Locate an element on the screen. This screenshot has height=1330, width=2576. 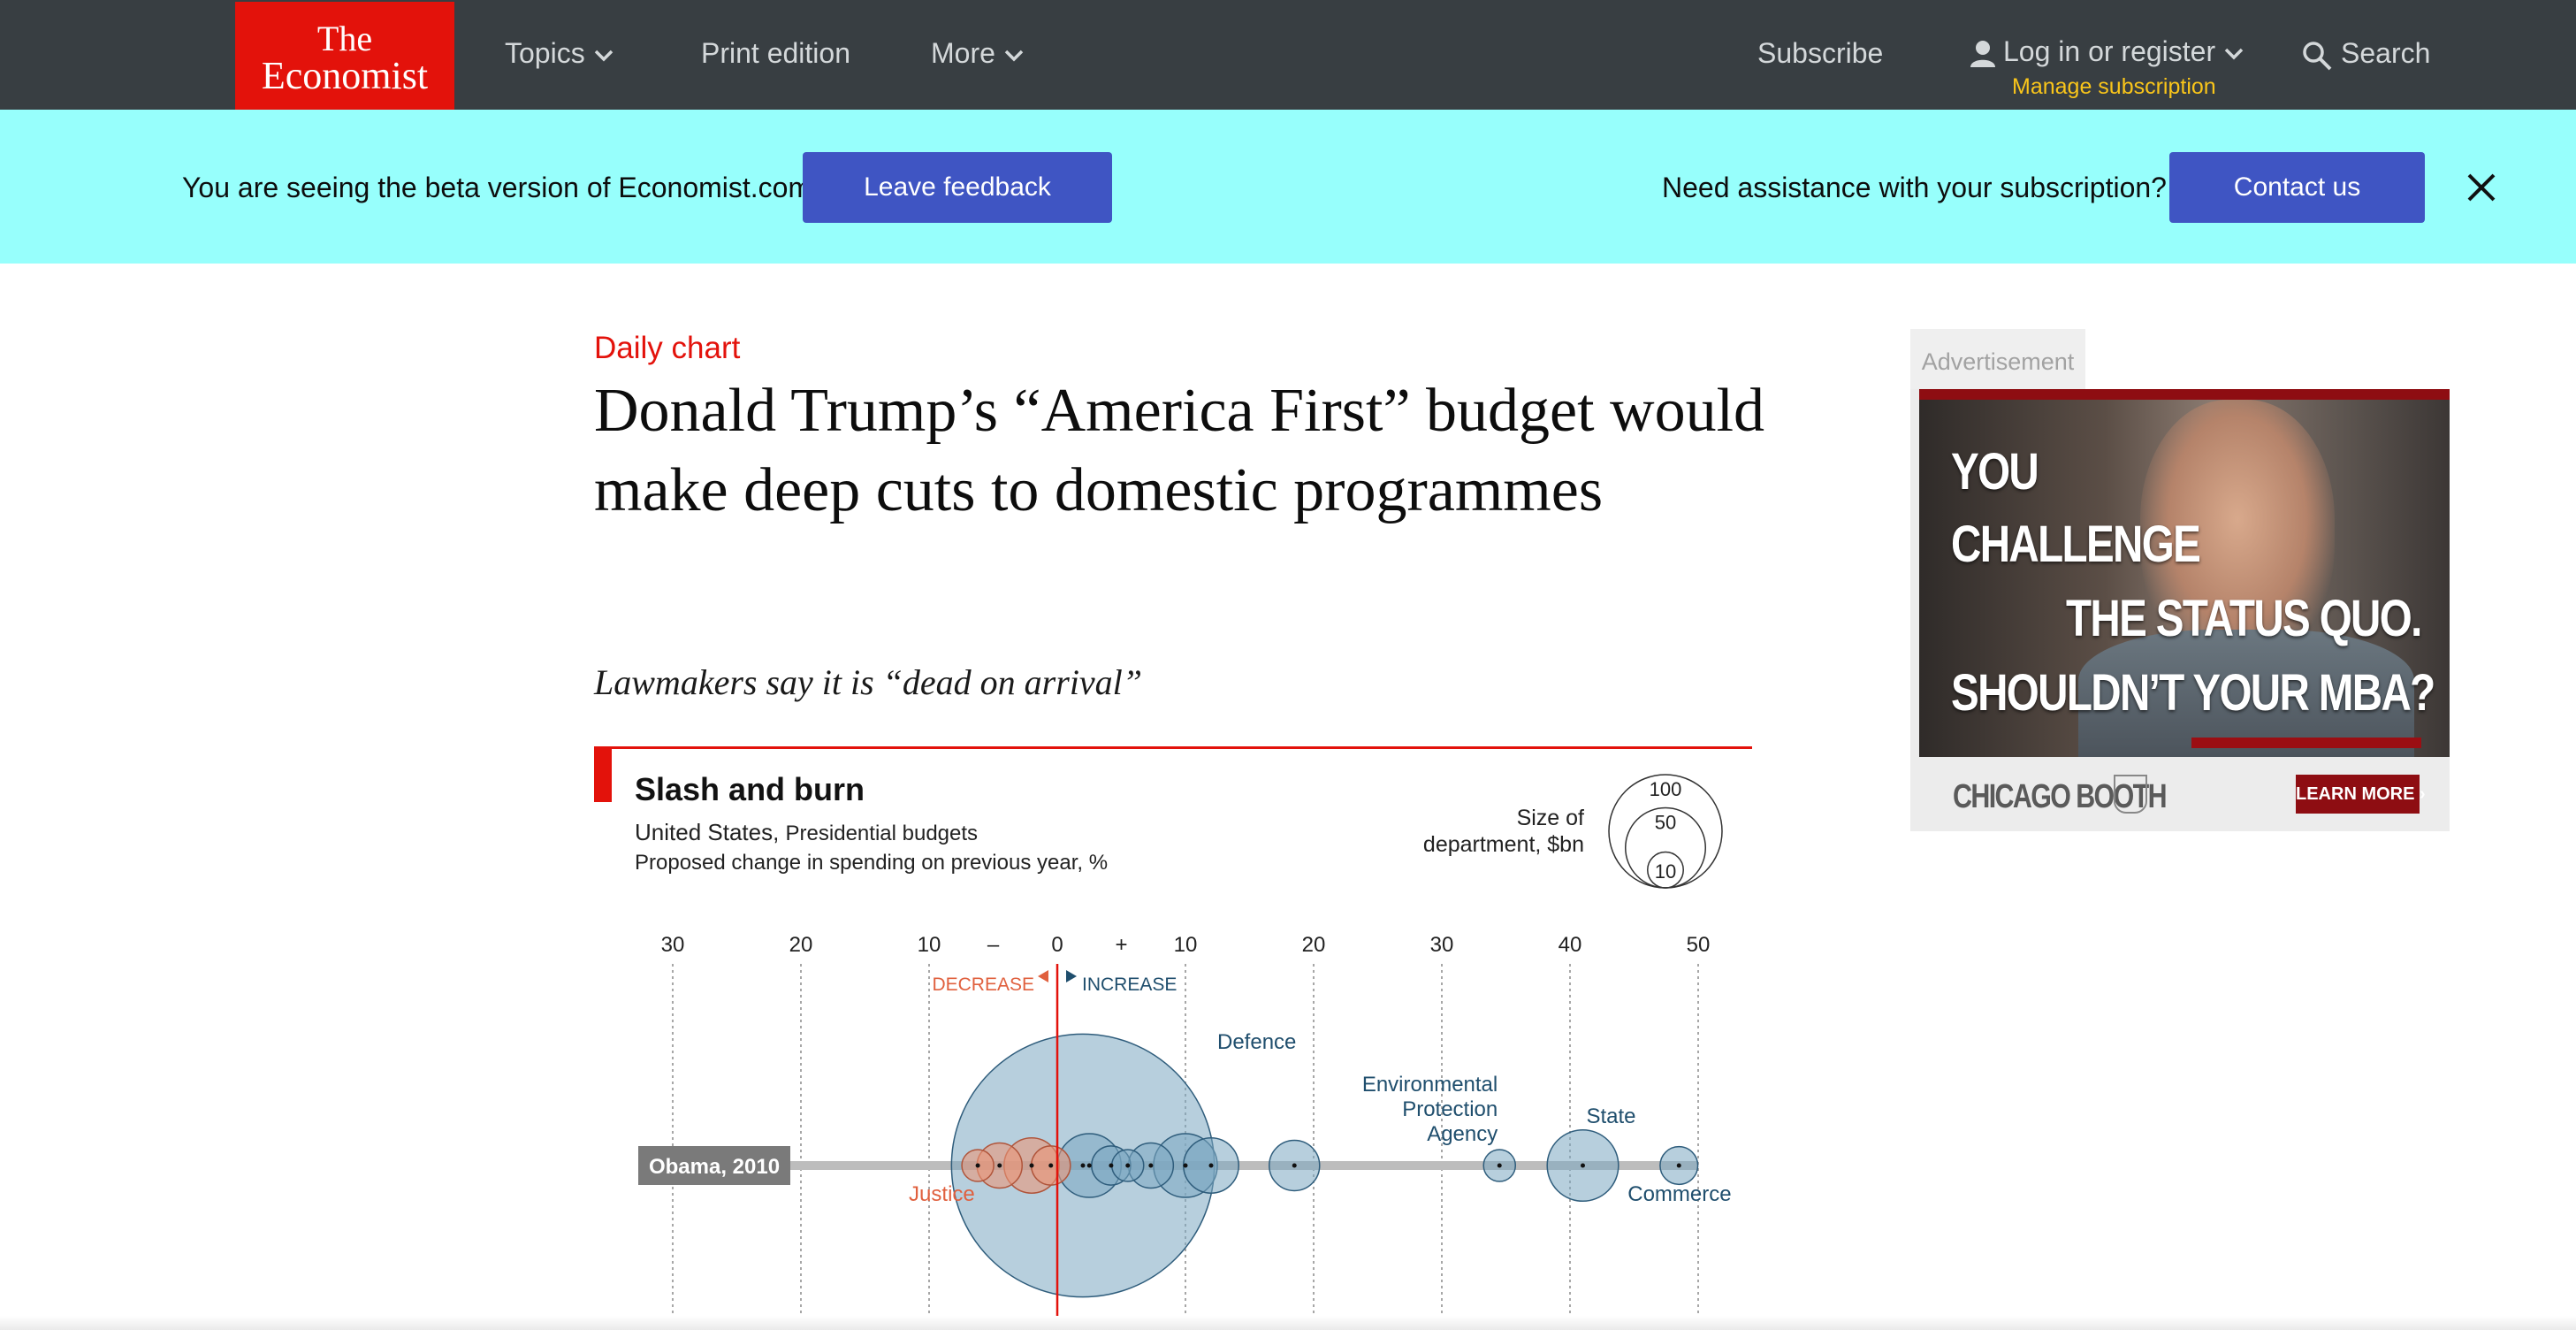
manage-subscription-link: Manage subscription is located at coordinates (2114, 87).